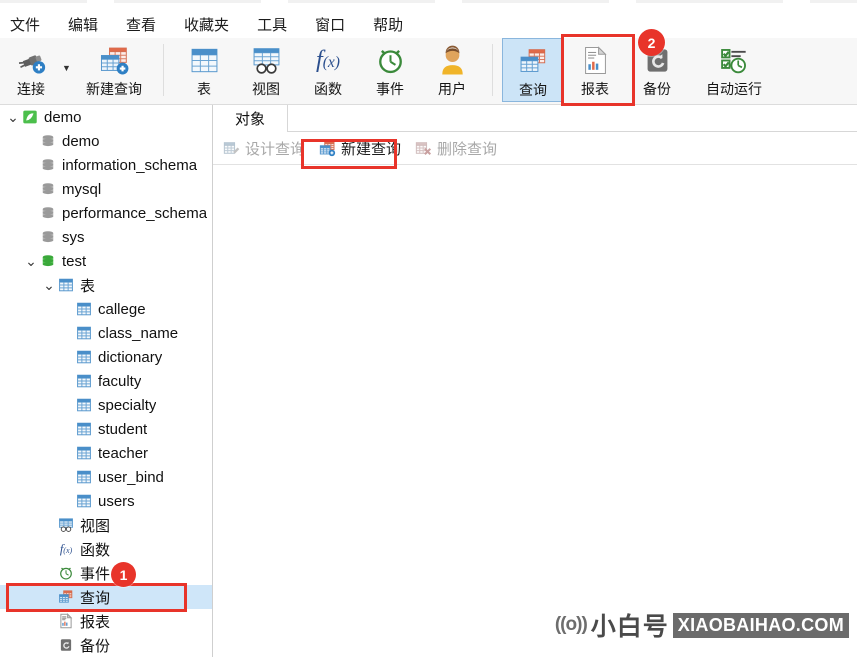  I want to click on tab-row-filler, so click(572, 118).